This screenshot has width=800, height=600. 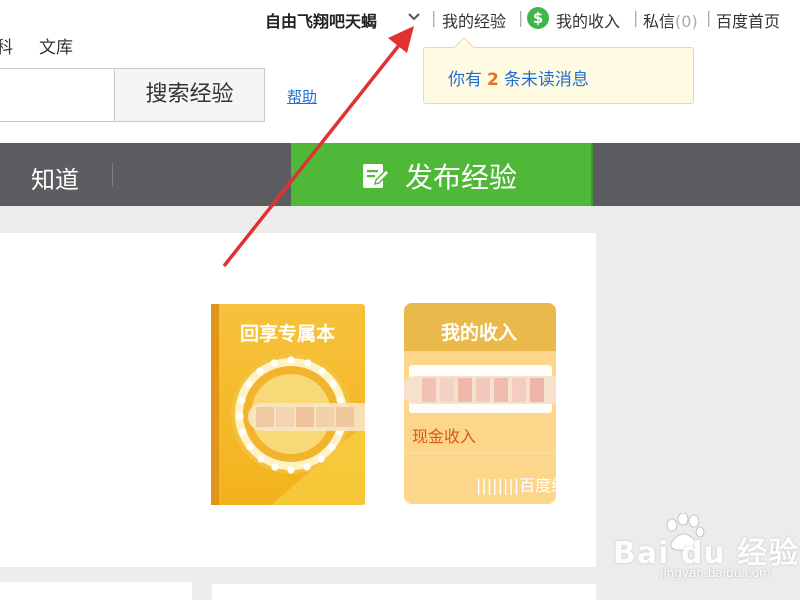 What do you see at coordinates (546, 80) in the screenshot?
I see `tooltip-suffix: 条未读消息` at bounding box center [546, 80].